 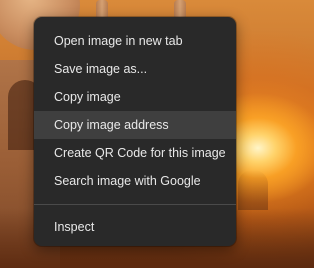 What do you see at coordinates (135, 227) in the screenshot?
I see `menu-item-inspect: Inspect` at bounding box center [135, 227].